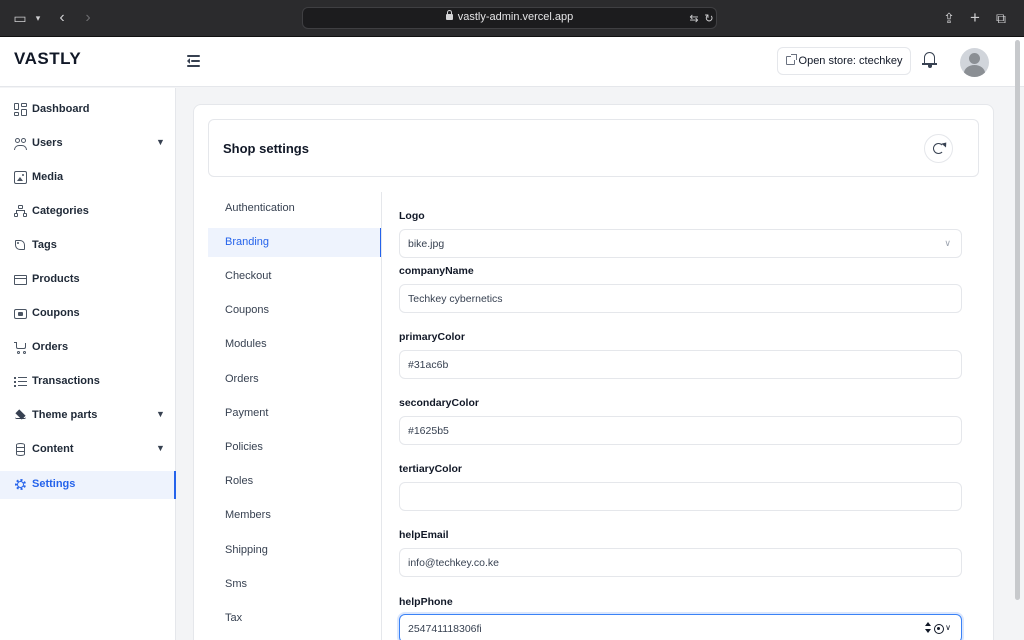 The image size is (1024, 640). What do you see at coordinates (709, 19) in the screenshot?
I see `reload-icon: ↻` at bounding box center [709, 19].